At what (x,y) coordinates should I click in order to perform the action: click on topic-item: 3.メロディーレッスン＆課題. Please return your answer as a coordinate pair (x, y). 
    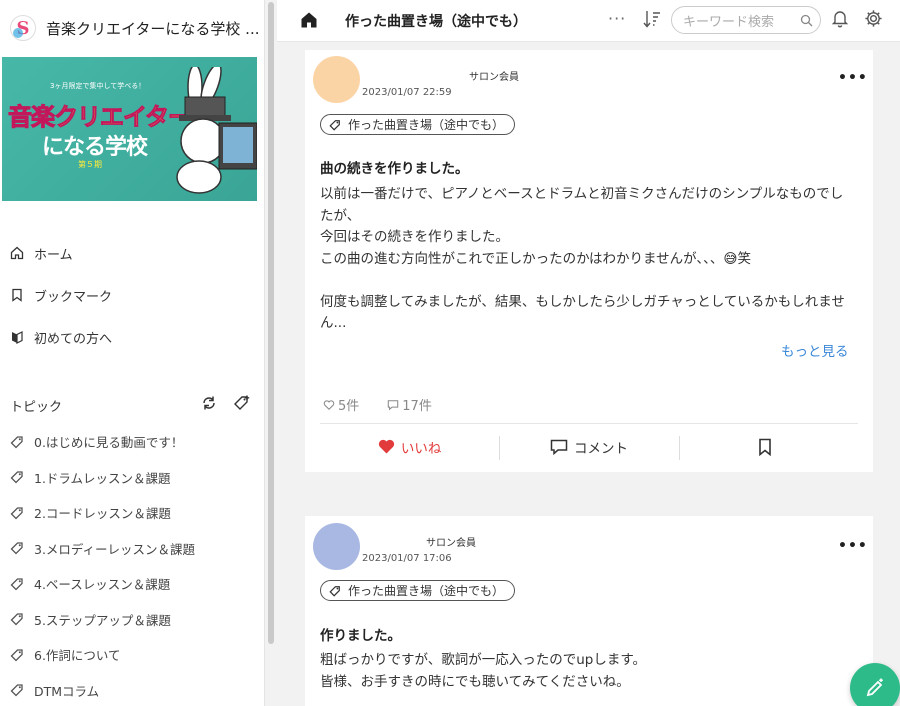
    Looking at the image, I should click on (132, 549).